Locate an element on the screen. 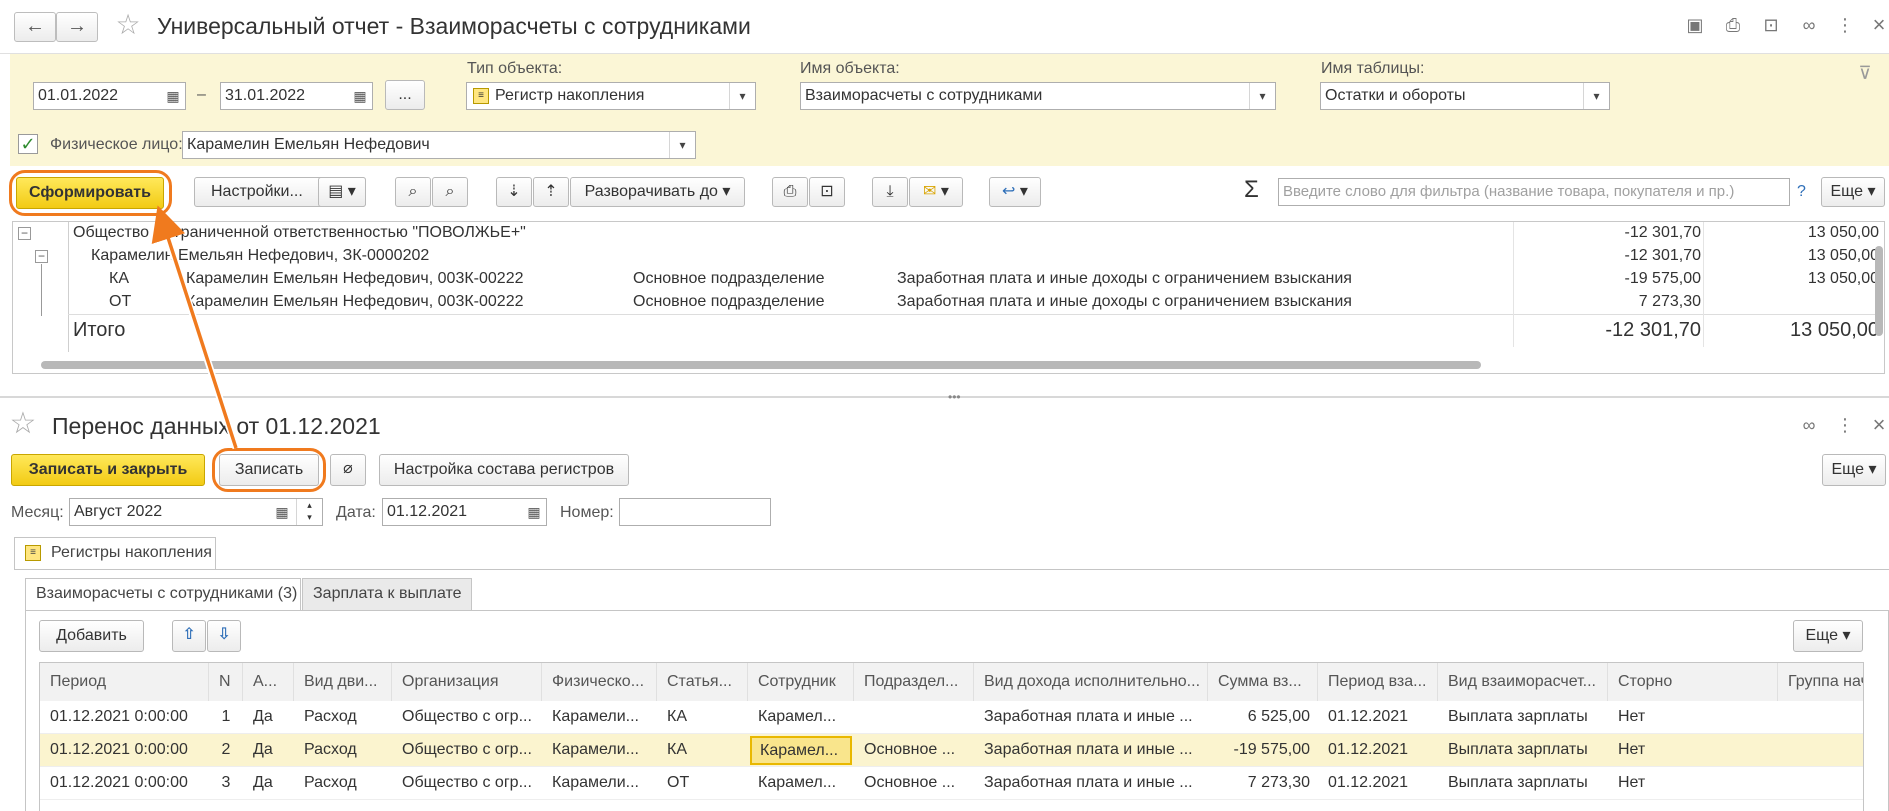  move-up-button: ⇧ is located at coordinates (189, 636).